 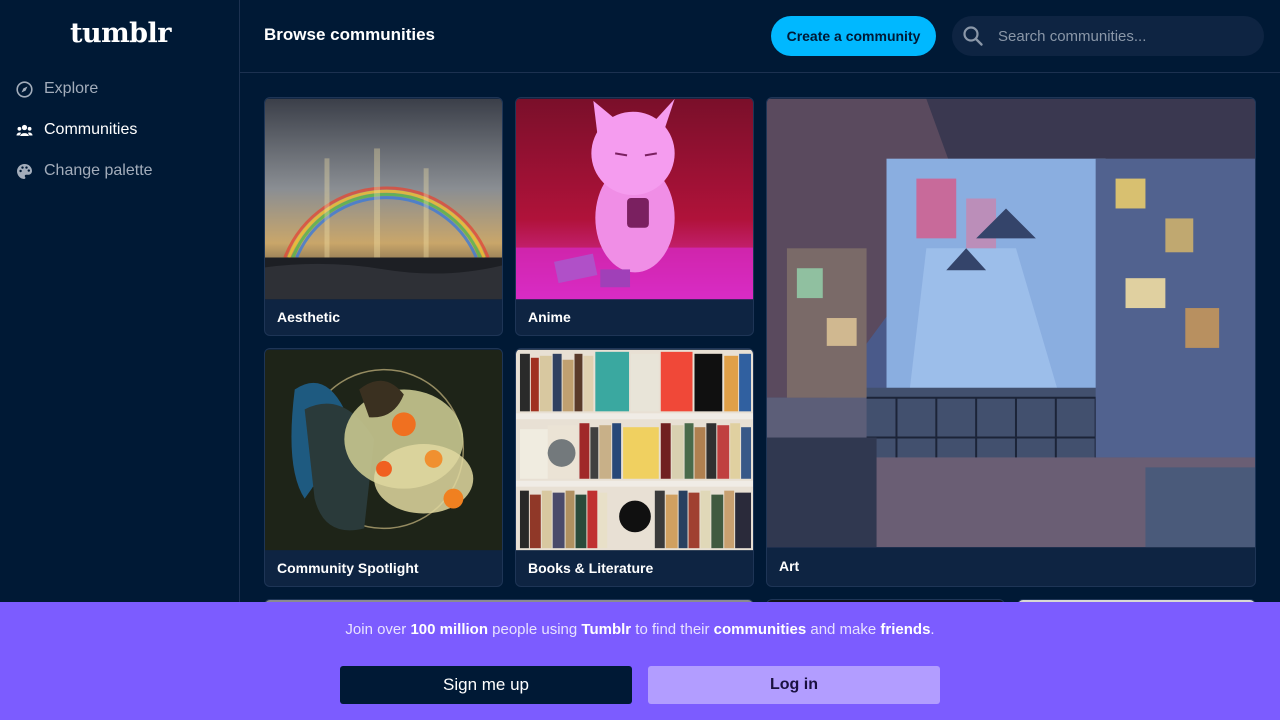 I want to click on log-in-button: Log in, so click(x=794, y=685).